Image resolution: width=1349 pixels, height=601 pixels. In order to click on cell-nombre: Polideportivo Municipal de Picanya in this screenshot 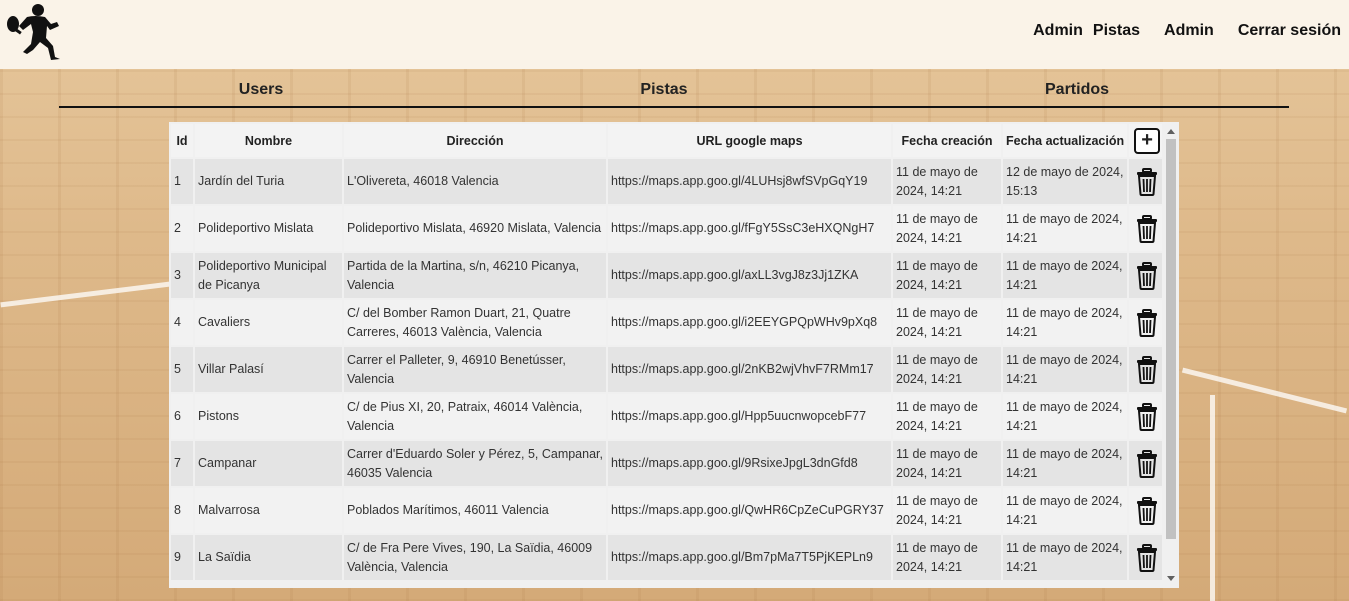, I will do `click(268, 275)`.